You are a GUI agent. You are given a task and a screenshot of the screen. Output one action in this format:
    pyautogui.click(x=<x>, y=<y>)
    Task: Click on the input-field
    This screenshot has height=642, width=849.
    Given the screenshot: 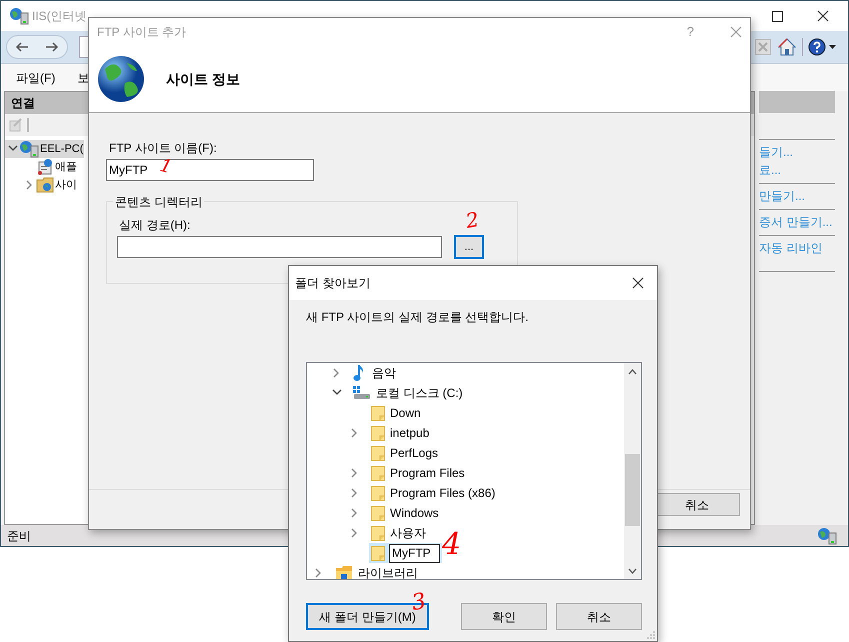 What is the action you would take?
    pyautogui.click(x=279, y=247)
    